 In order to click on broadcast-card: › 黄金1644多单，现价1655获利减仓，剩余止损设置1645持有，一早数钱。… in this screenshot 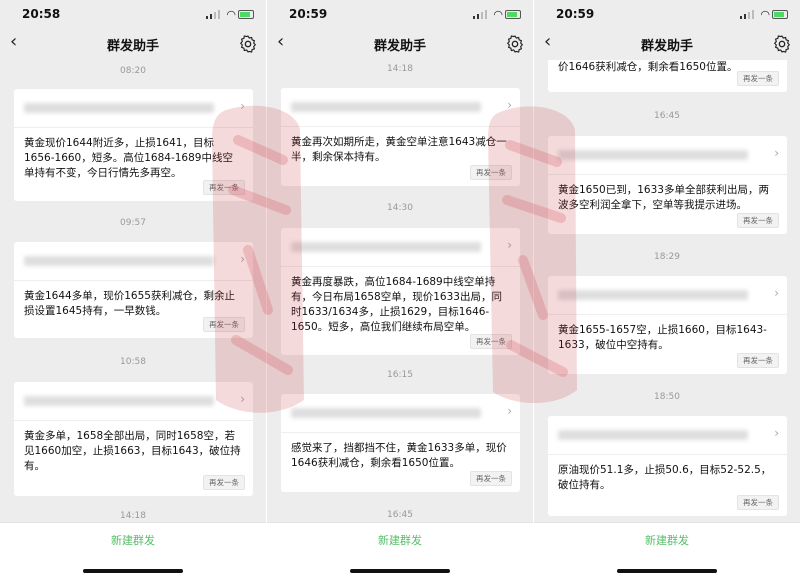, I will do `click(133, 290)`.